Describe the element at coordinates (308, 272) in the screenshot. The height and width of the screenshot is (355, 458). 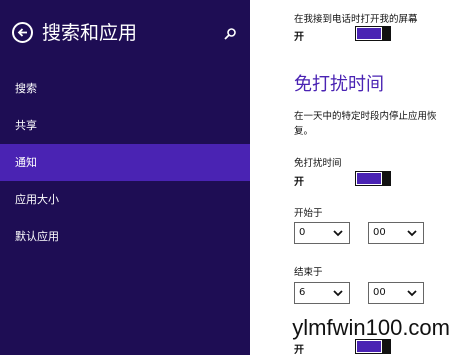
I see `end-time-label: 结束于` at that location.